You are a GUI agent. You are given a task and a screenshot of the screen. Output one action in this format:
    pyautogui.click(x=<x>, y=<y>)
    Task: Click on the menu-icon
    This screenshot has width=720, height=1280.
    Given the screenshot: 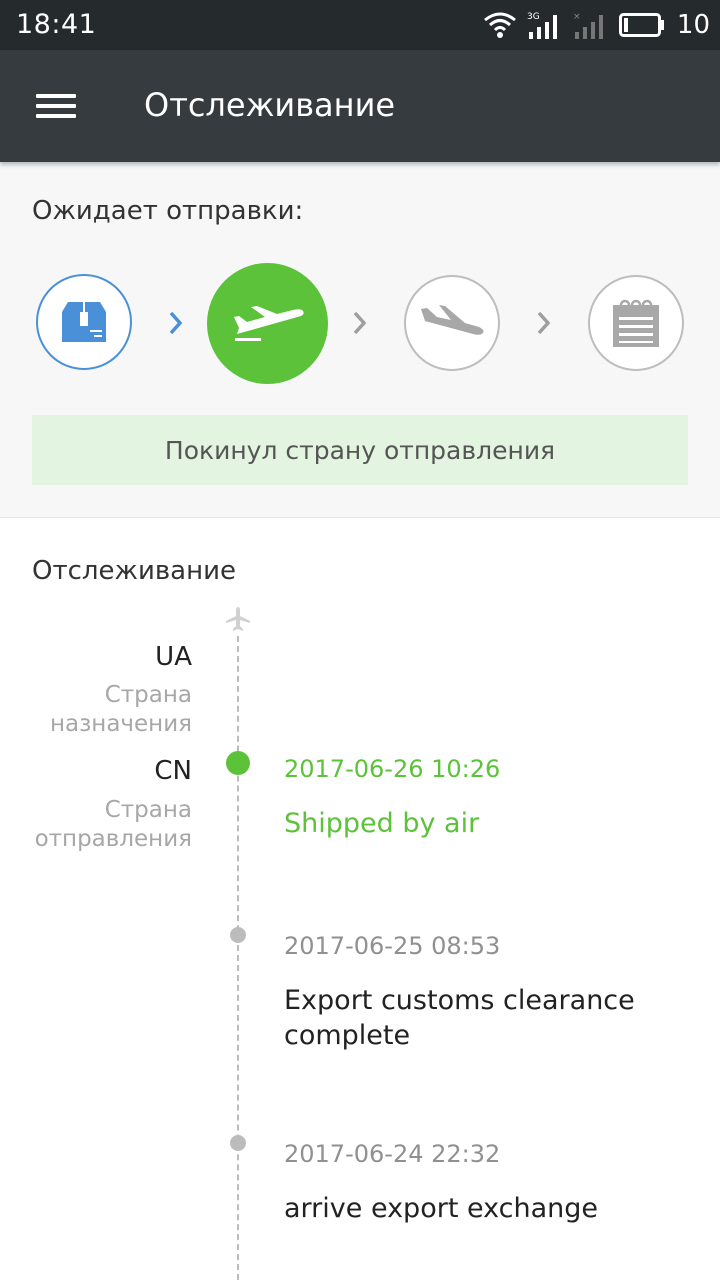 What is the action you would take?
    pyautogui.click(x=56, y=96)
    